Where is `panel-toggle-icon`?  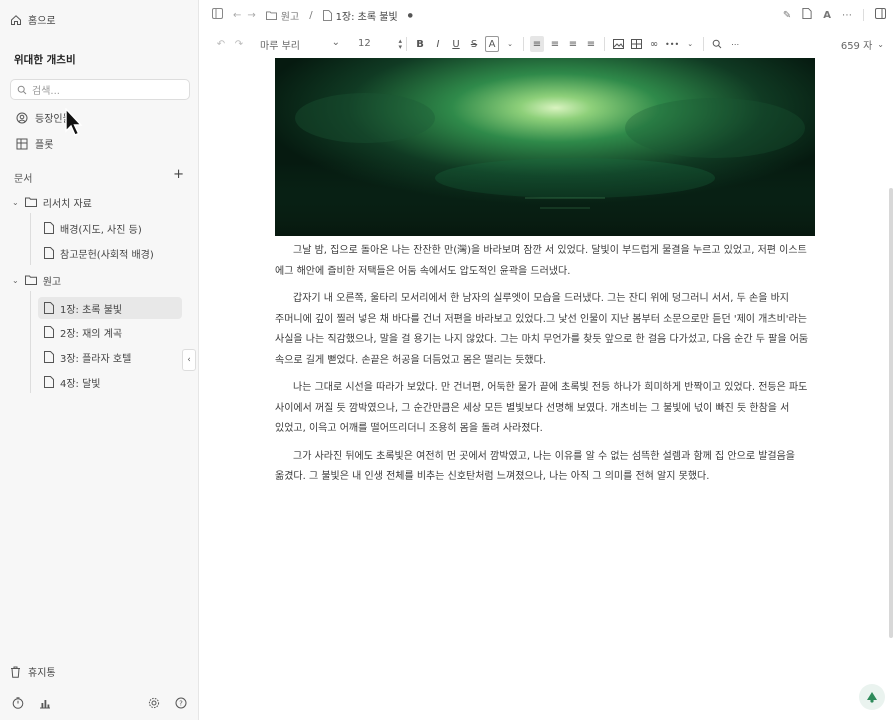 panel-toggle-icon is located at coordinates (880, 15).